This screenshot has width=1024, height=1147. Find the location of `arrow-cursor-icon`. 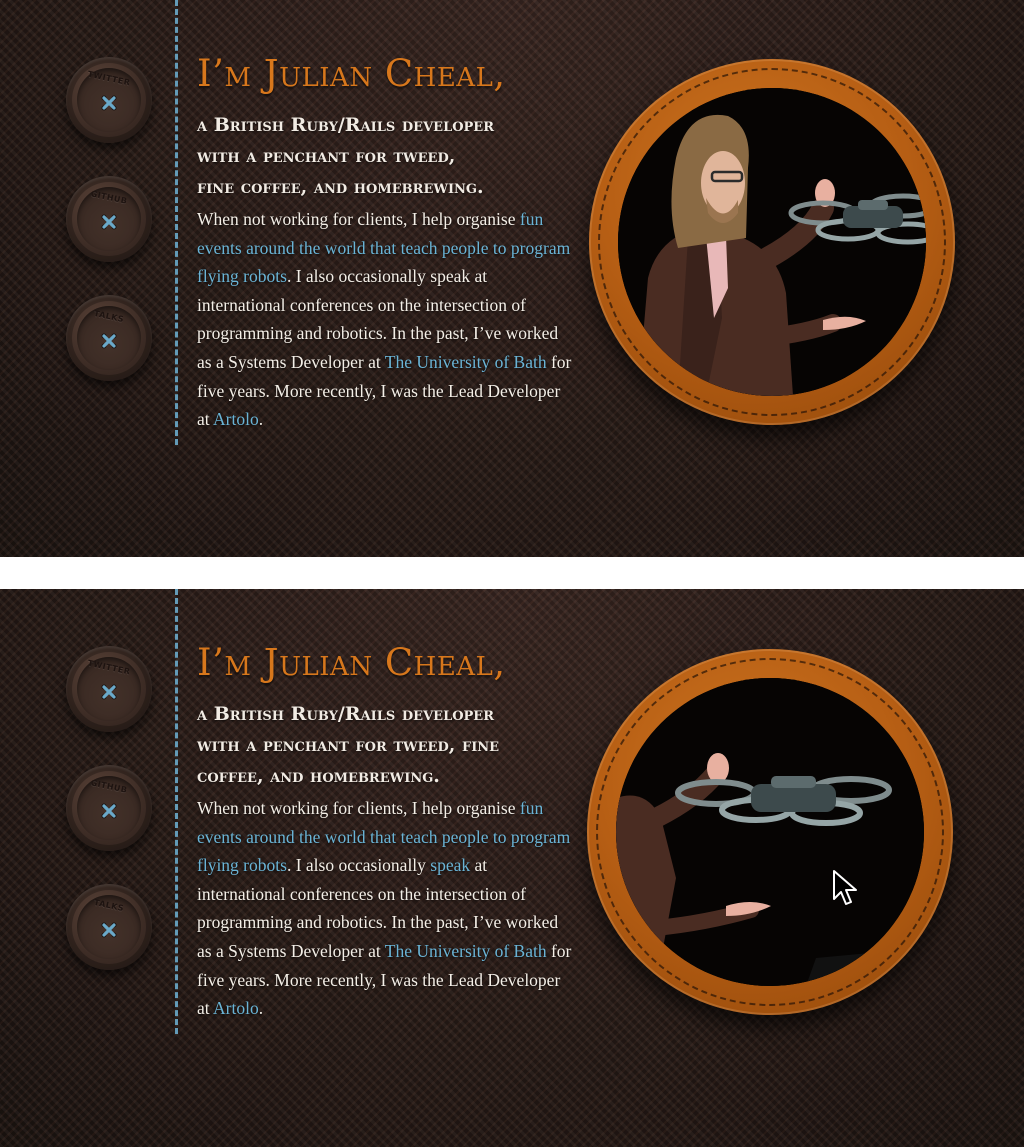

arrow-cursor-icon is located at coordinates (845, 887).